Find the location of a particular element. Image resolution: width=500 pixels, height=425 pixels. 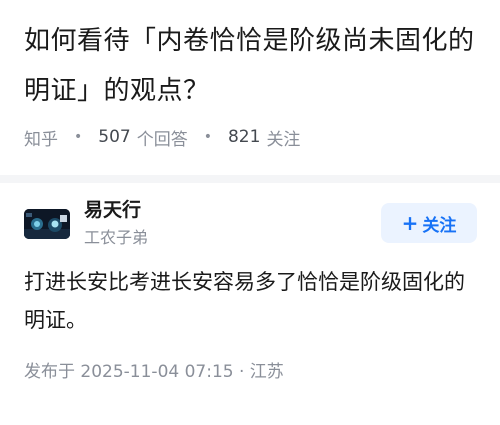

author-name: 易天行 is located at coordinates (112, 210).